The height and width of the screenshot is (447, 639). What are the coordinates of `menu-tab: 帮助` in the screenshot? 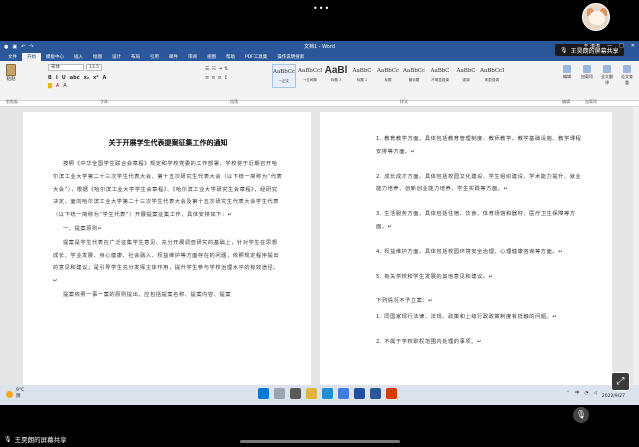 It's located at (230, 57).